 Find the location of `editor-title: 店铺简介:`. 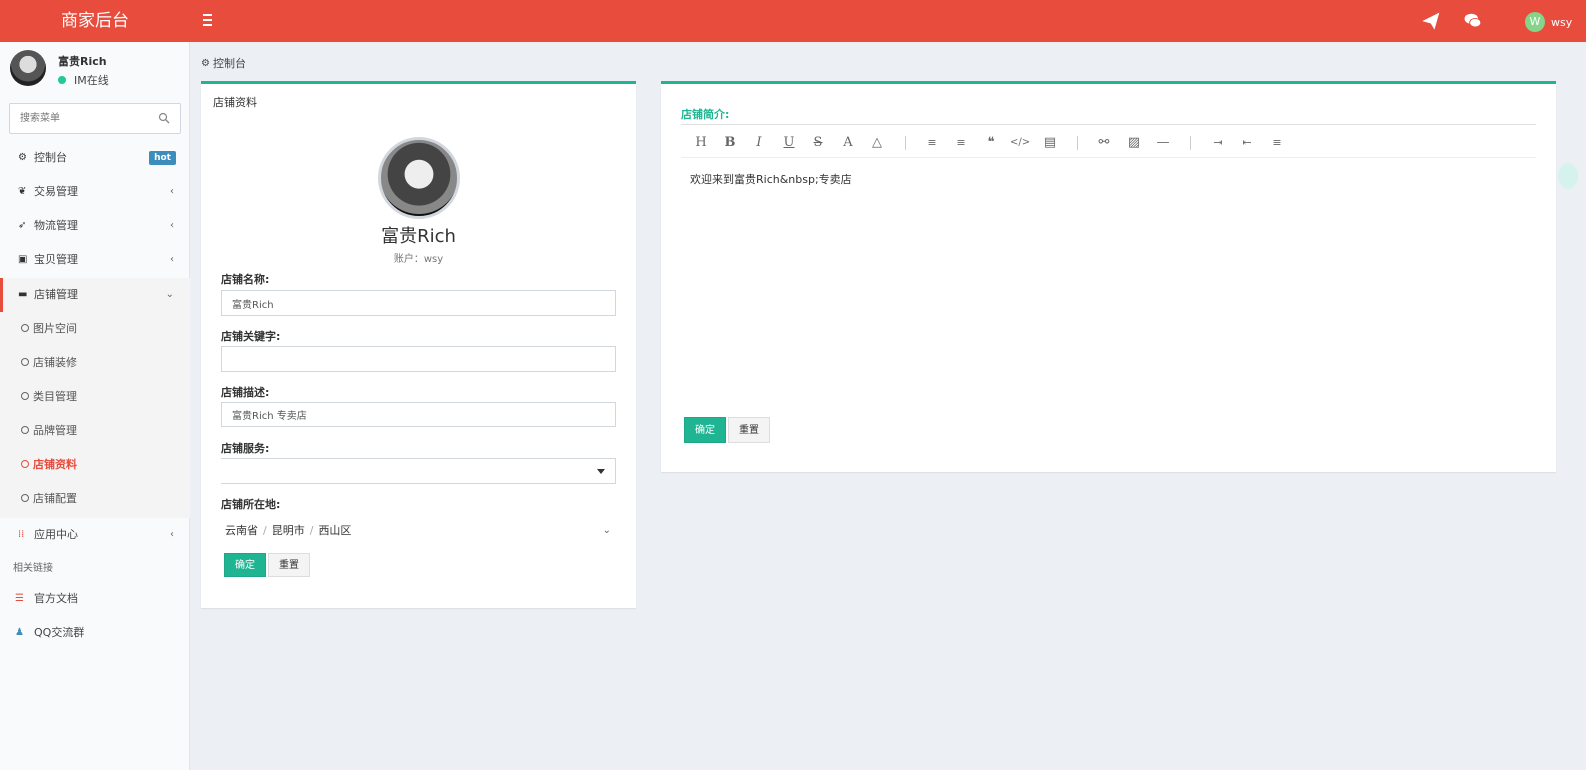

editor-title: 店铺简介: is located at coordinates (705, 114).